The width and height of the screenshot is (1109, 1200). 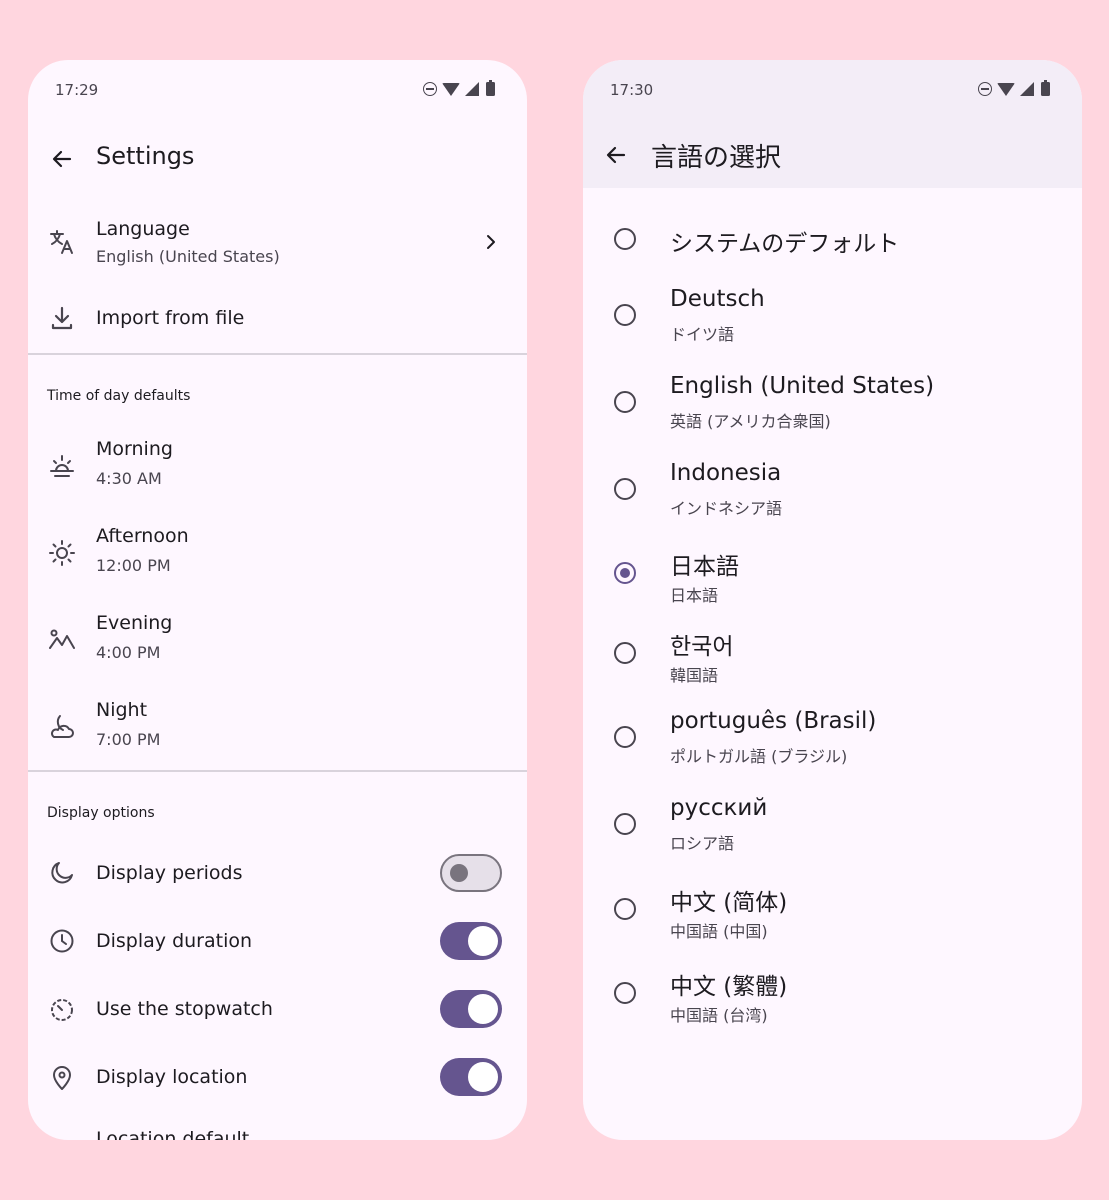 I want to click on evening-time-row: Evening 4:00 PM, so click(x=277, y=640).